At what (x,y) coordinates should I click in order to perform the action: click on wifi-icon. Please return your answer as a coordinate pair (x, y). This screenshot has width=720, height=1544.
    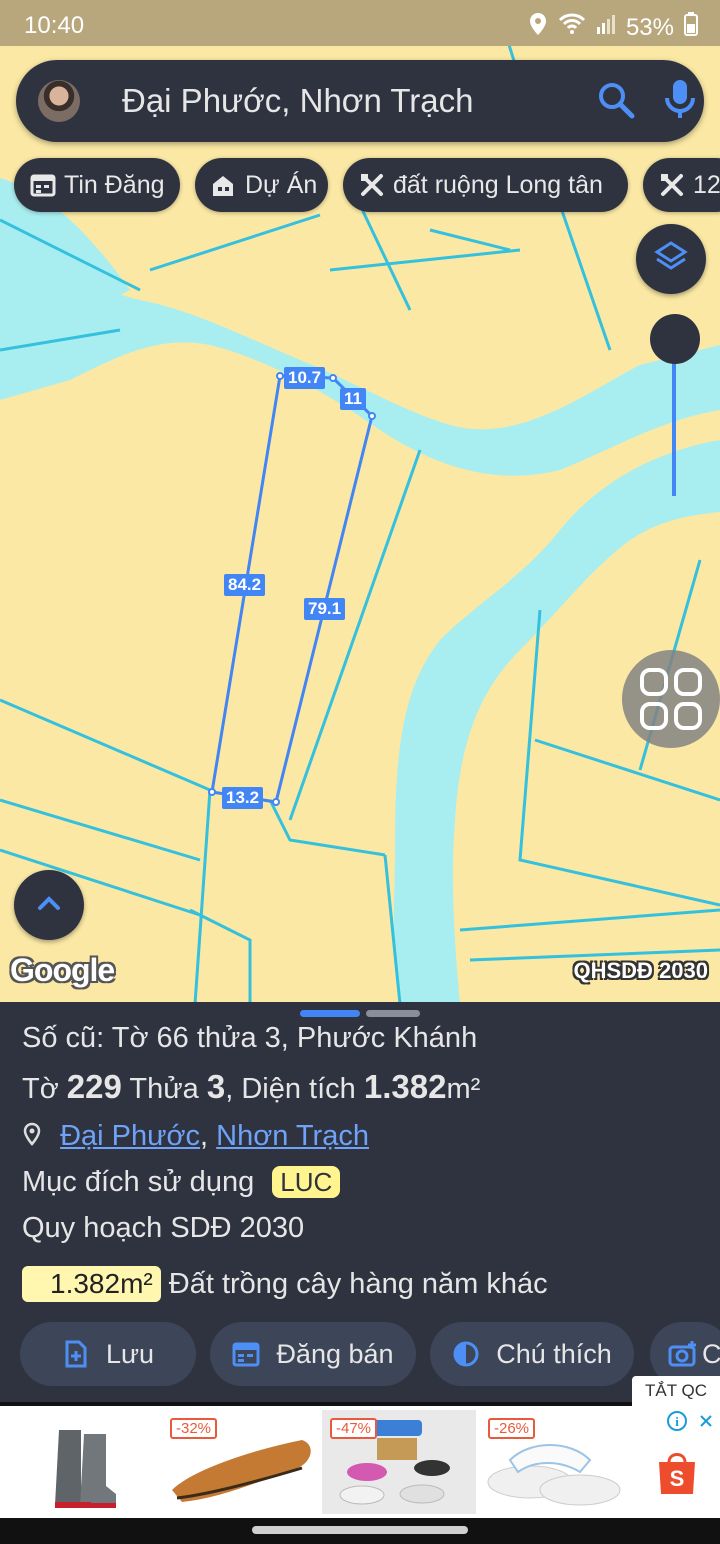
    Looking at the image, I should click on (572, 27).